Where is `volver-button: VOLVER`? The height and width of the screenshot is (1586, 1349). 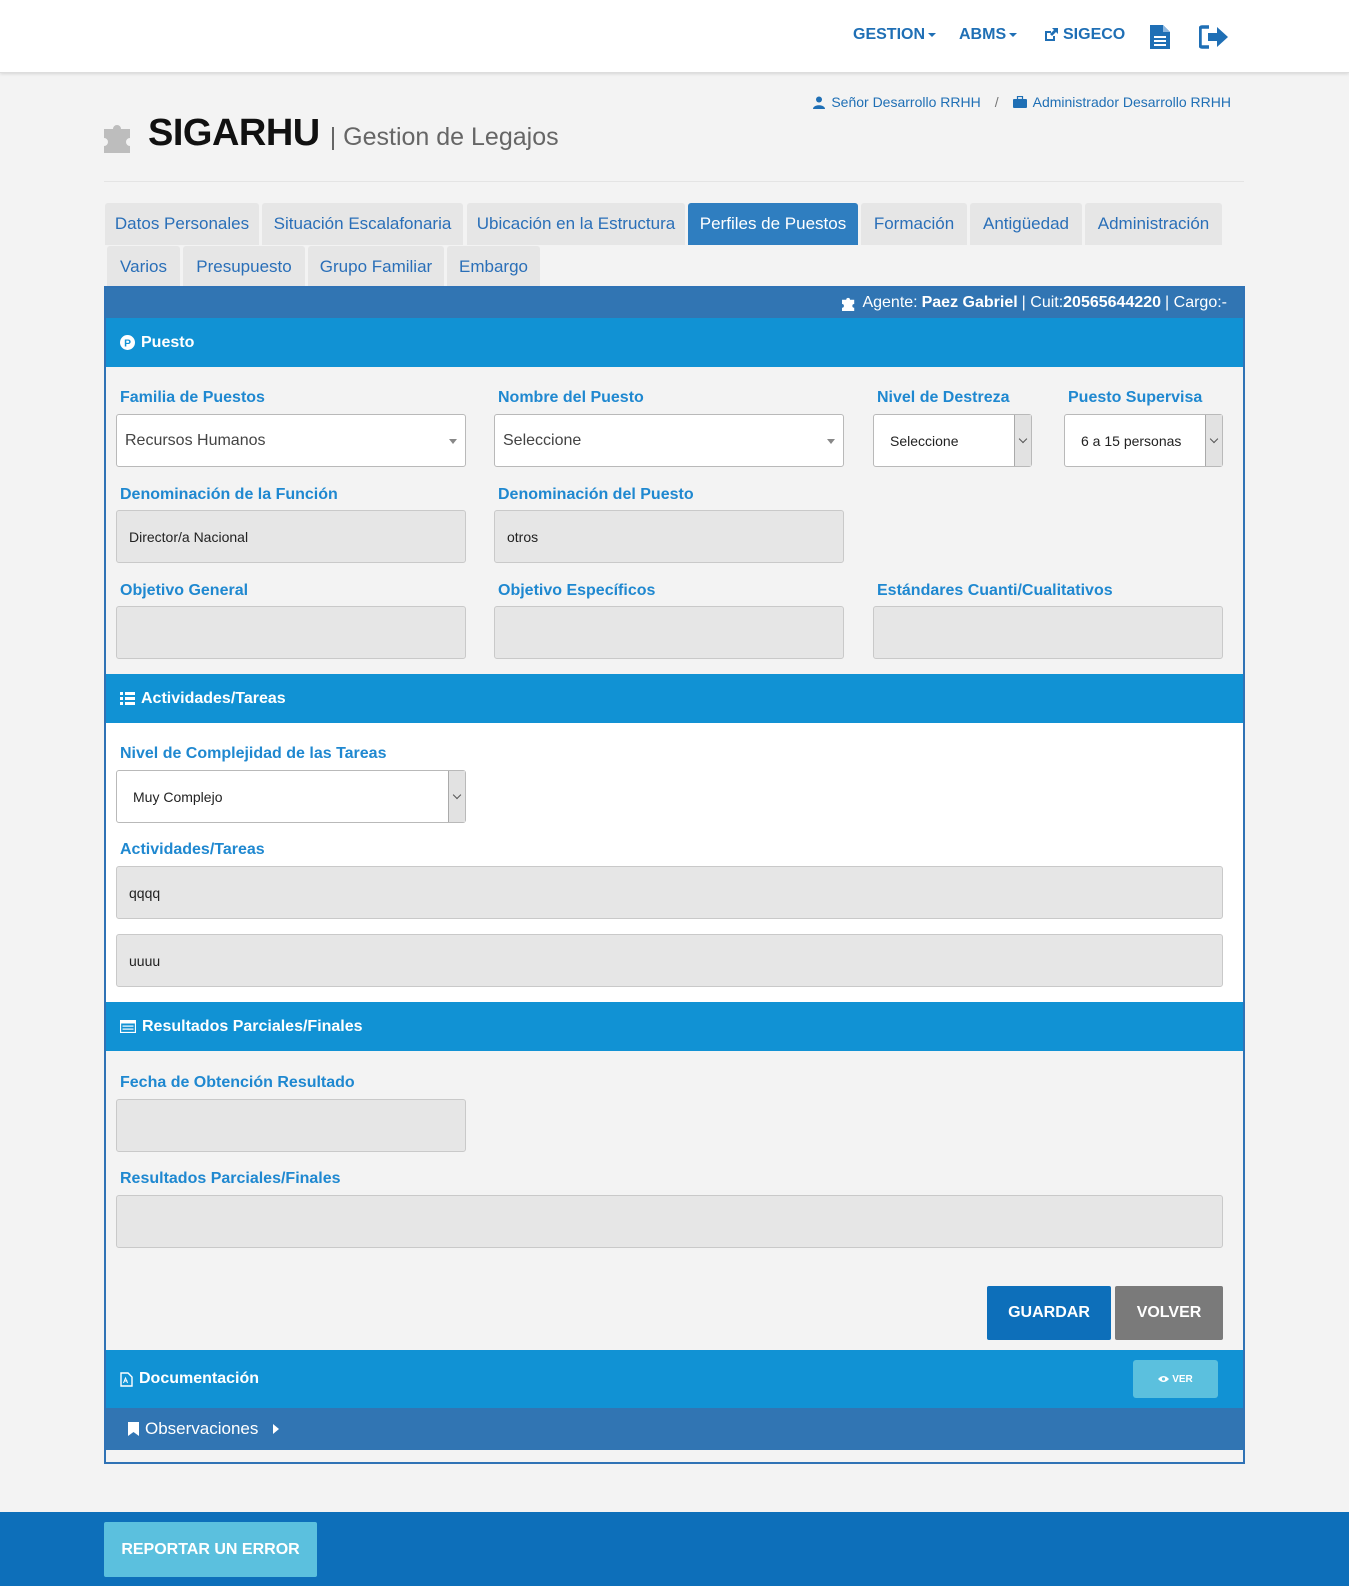
volver-button: VOLVER is located at coordinates (1169, 1313).